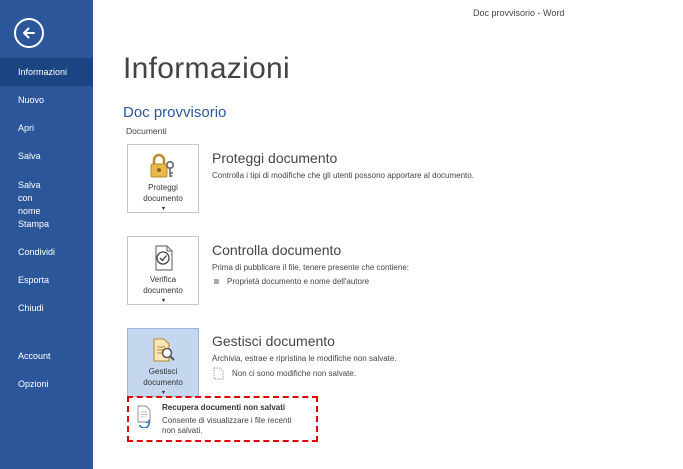  Describe the element at coordinates (273, 341) in the screenshot. I see `manage-title: Gestisci documento` at that location.